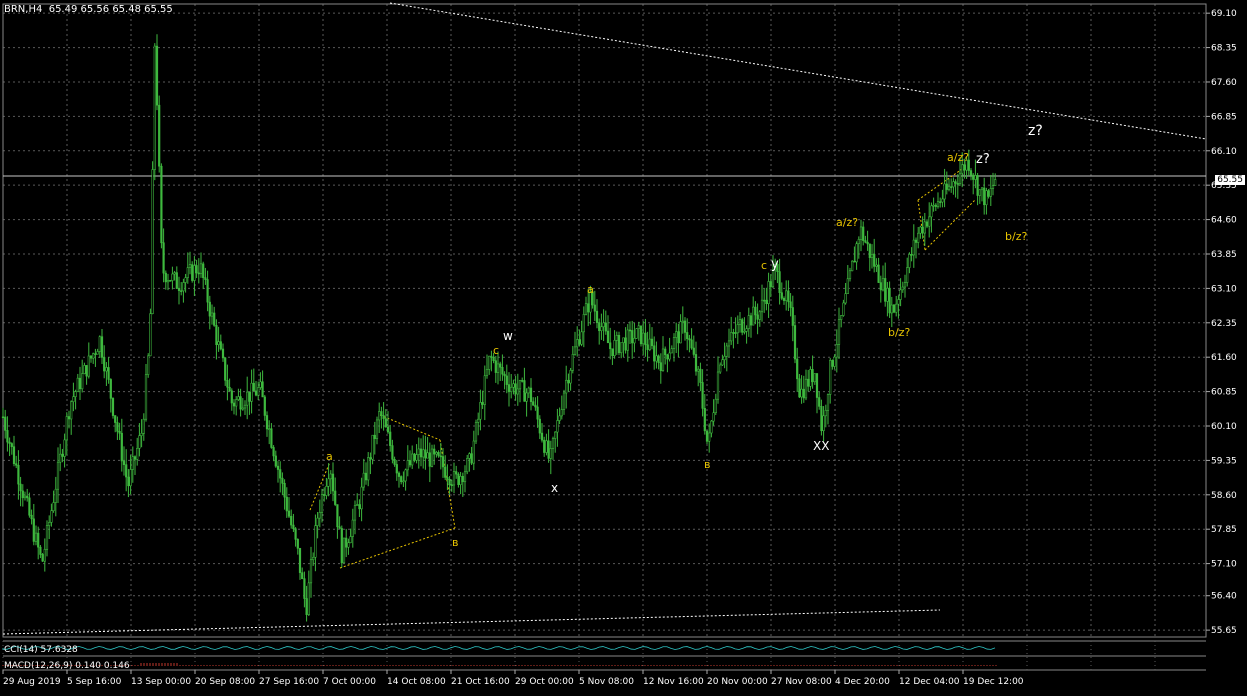 This screenshot has height=696, width=1247. What do you see at coordinates (1224, 597) in the screenshot?
I see `price-tick-label: 56.40` at bounding box center [1224, 597].